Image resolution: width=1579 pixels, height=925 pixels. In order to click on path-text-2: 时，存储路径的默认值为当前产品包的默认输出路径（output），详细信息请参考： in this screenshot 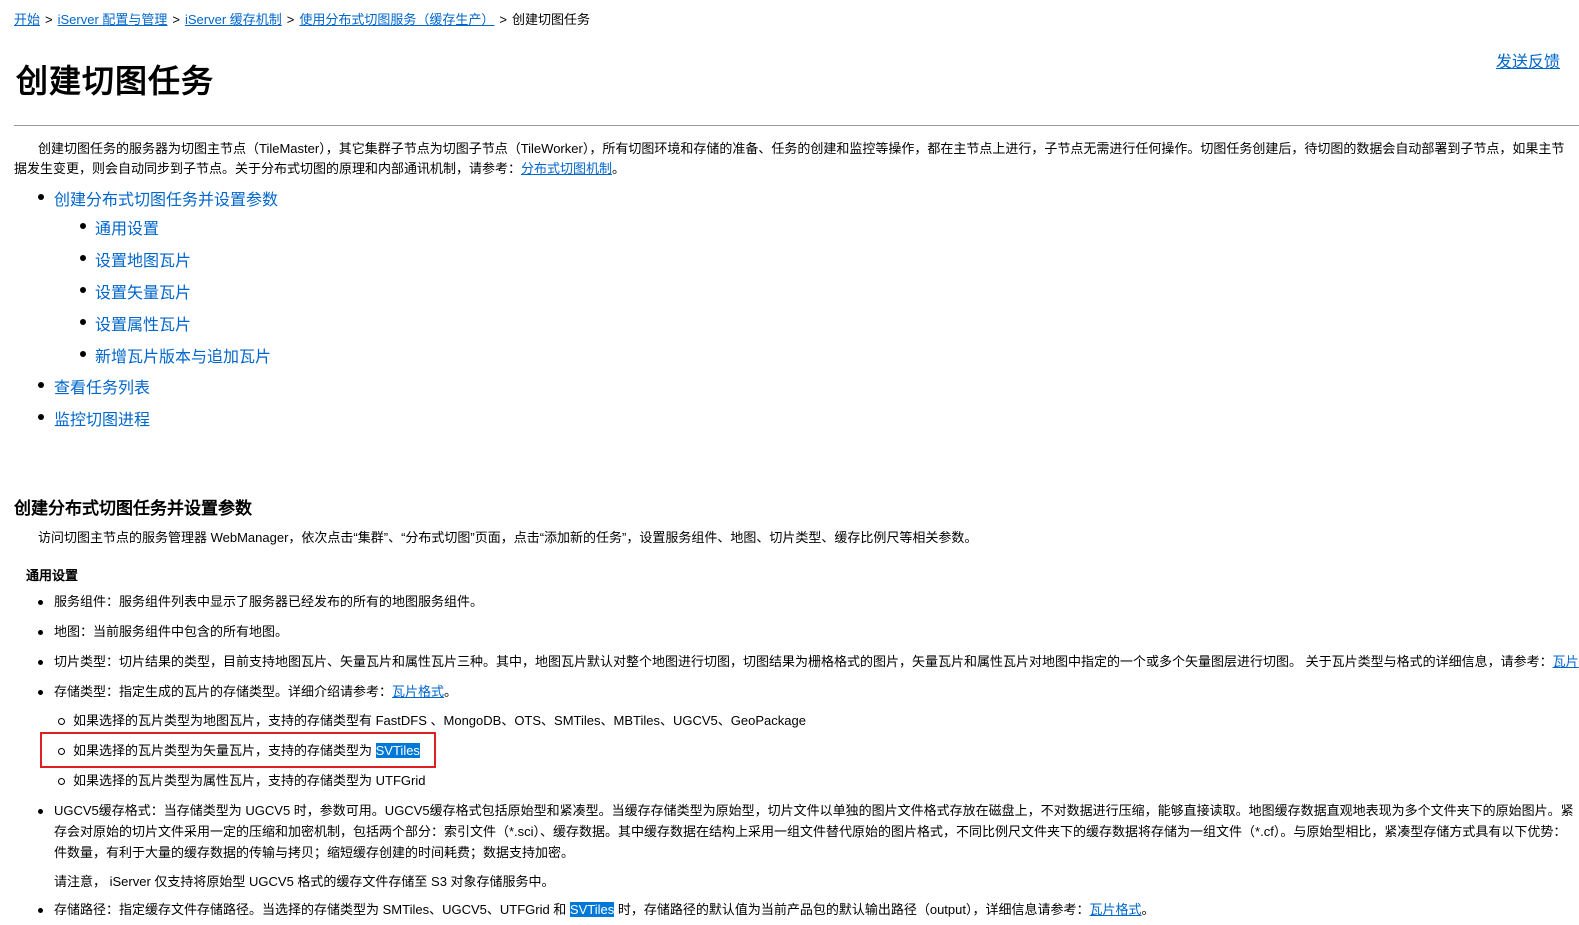, I will do `click(852, 909)`.